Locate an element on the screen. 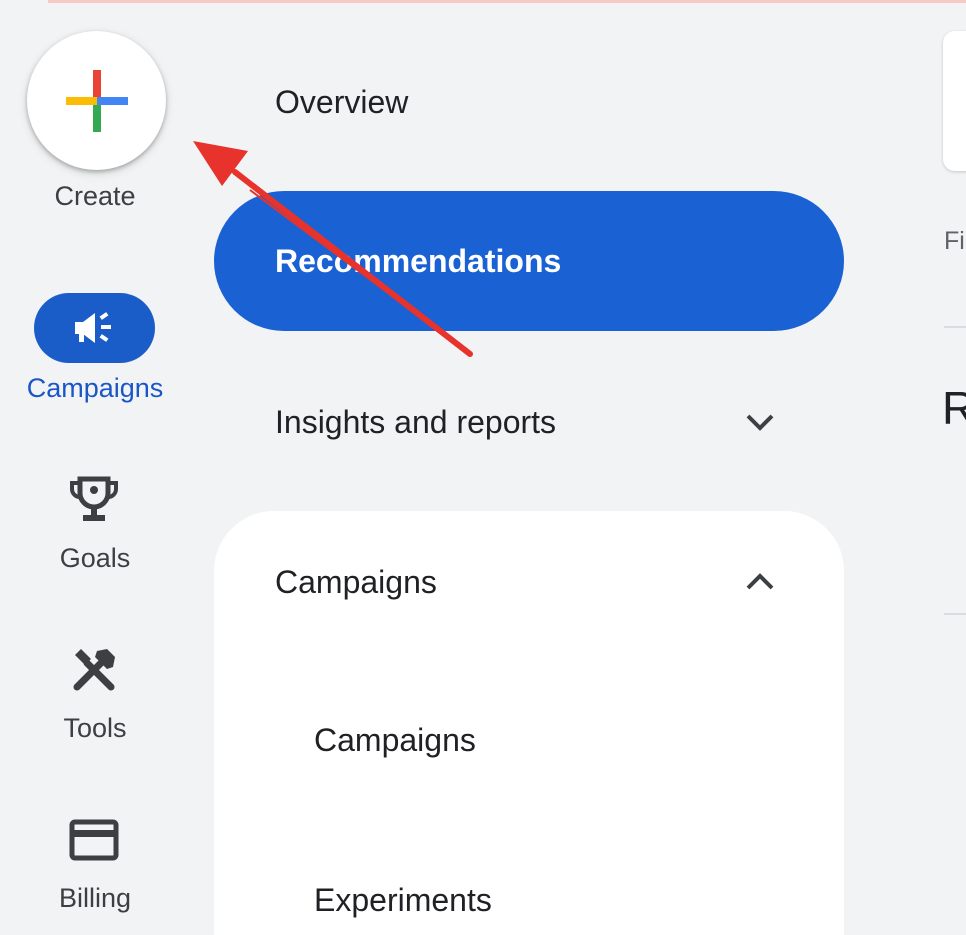 The image size is (966, 935). right-search-card is located at coordinates (954, 101).